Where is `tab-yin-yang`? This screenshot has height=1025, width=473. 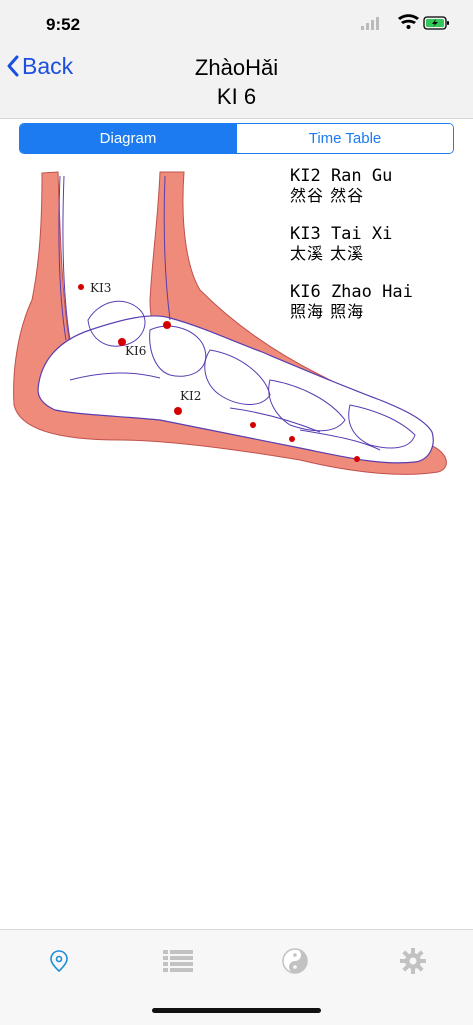 tab-yin-yang is located at coordinates (295, 961).